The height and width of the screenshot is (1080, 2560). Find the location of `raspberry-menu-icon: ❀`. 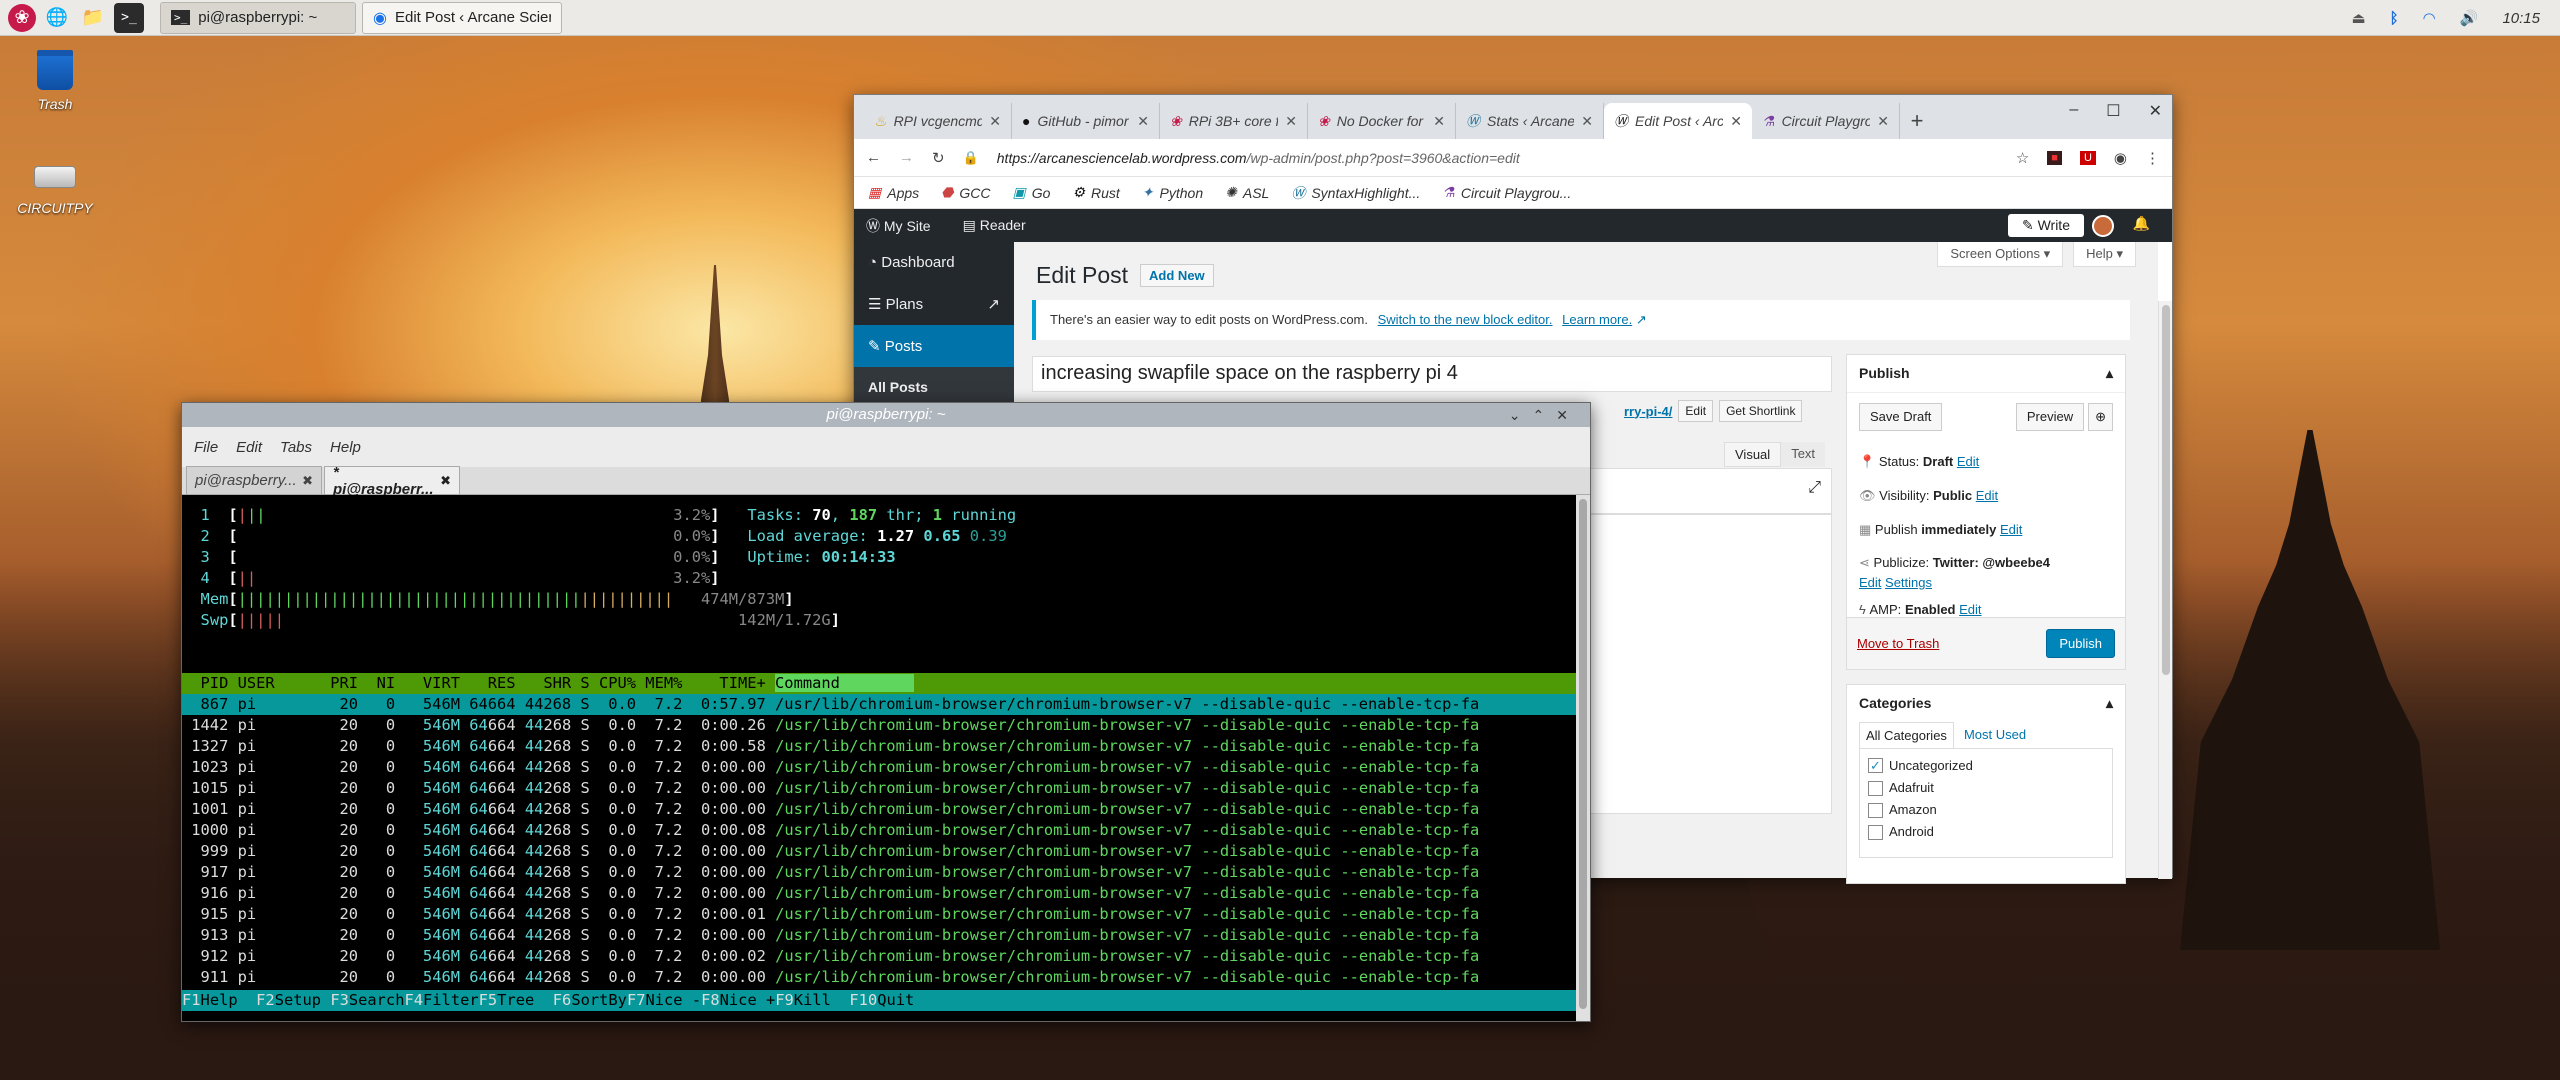

raspberry-menu-icon: ❀ is located at coordinates (22, 17).